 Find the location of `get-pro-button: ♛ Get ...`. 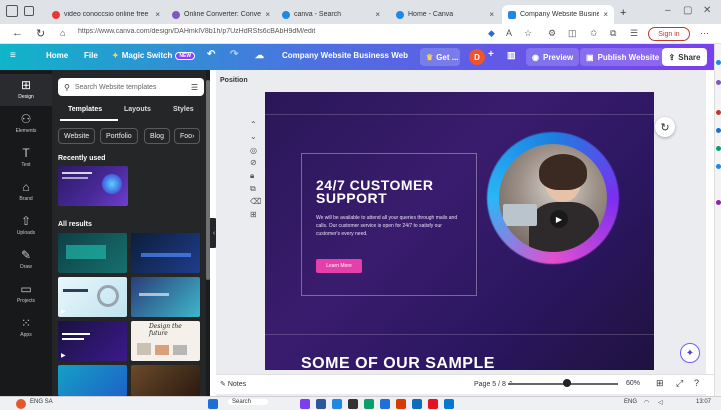

get-pro-button: ♛ Get ... is located at coordinates (440, 57).